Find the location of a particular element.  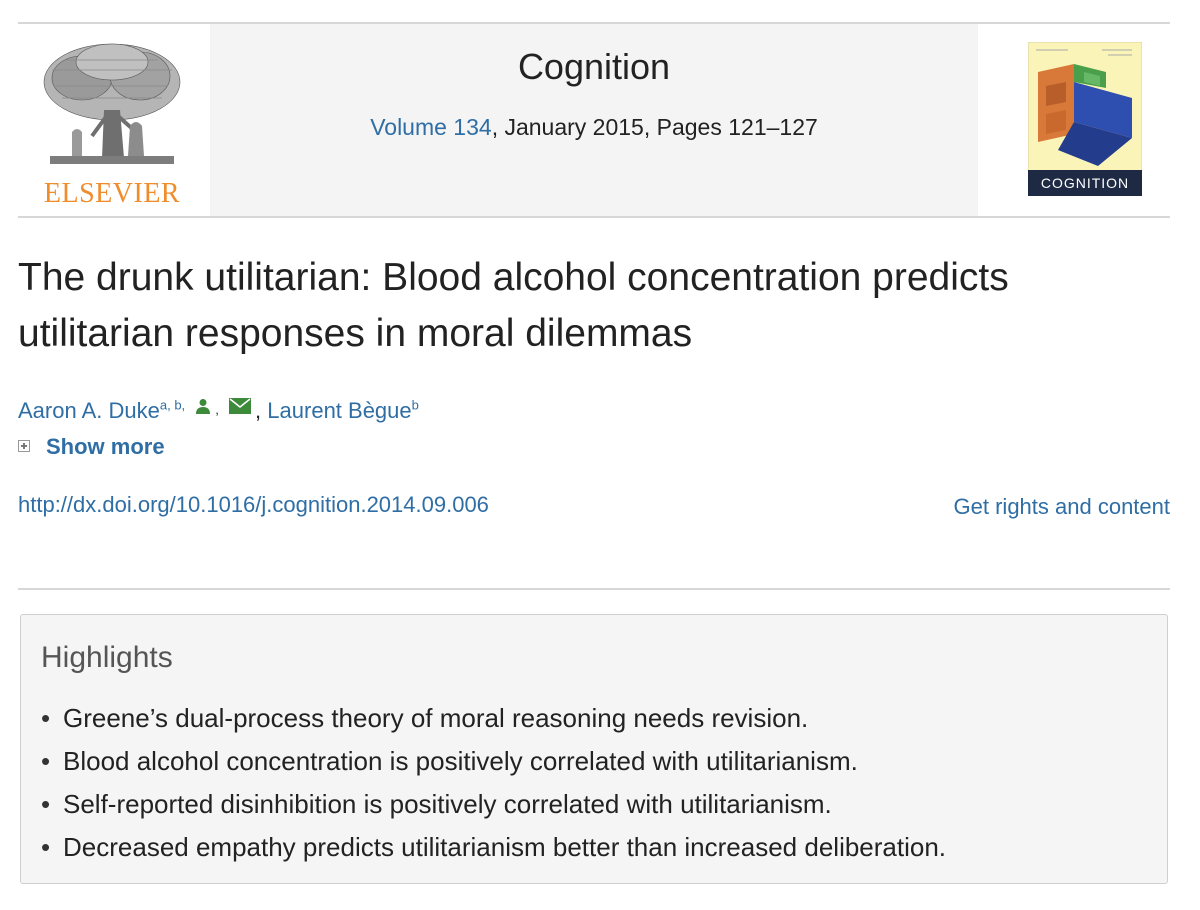

journal-cover-image: COGNITION is located at coordinates (1085, 119).